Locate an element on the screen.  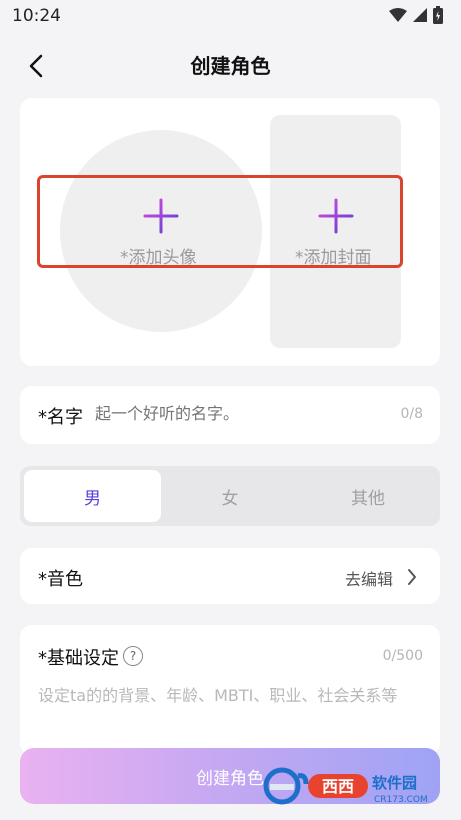
watermark-logo-icon: 西西 软件园 CR173.COM is located at coordinates (345, 786).